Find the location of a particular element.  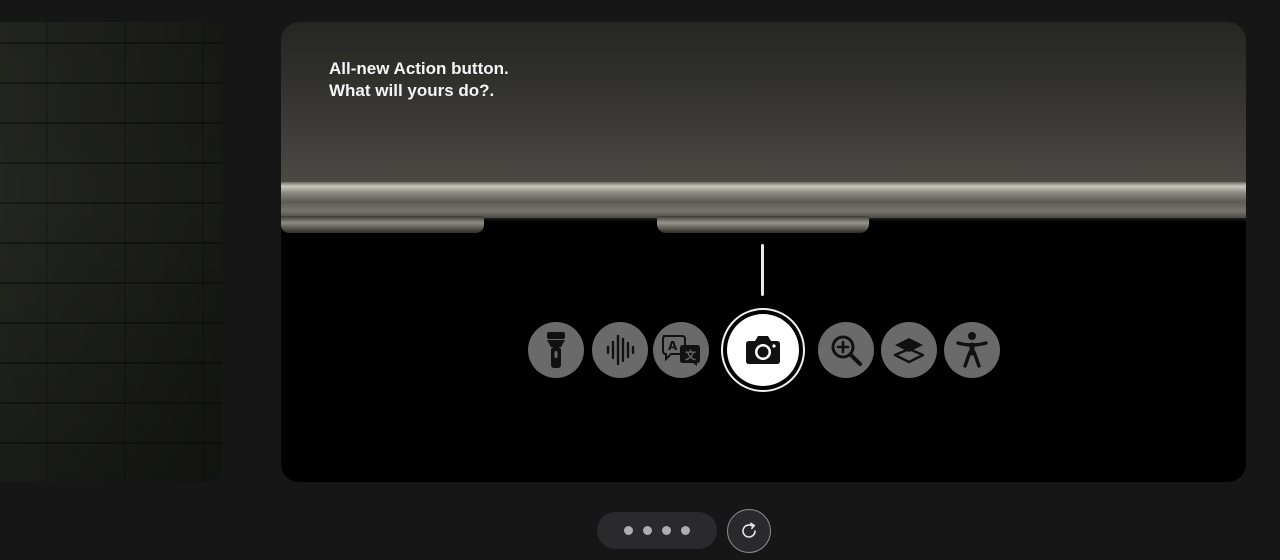

focus-icon is located at coordinates (909, 351).